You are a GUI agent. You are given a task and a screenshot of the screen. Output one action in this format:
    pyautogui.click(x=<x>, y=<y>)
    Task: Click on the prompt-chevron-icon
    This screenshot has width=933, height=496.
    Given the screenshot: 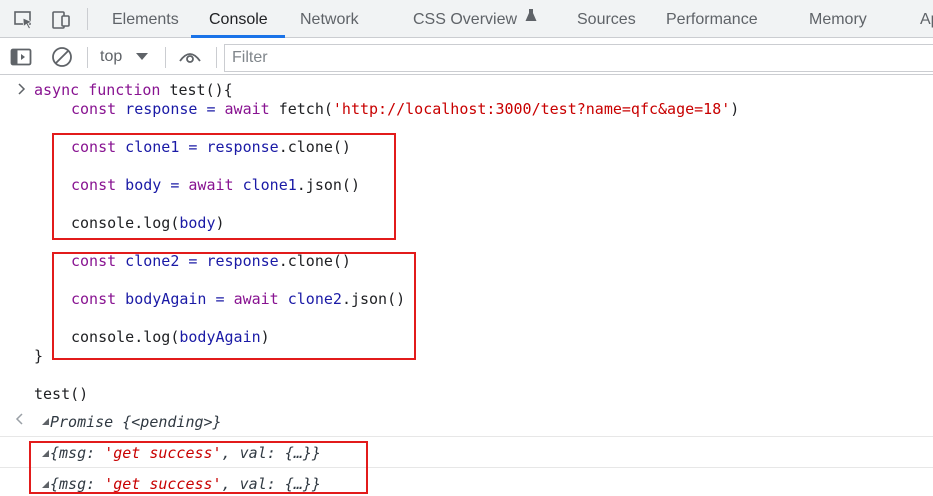 What is the action you would take?
    pyautogui.click(x=22, y=89)
    